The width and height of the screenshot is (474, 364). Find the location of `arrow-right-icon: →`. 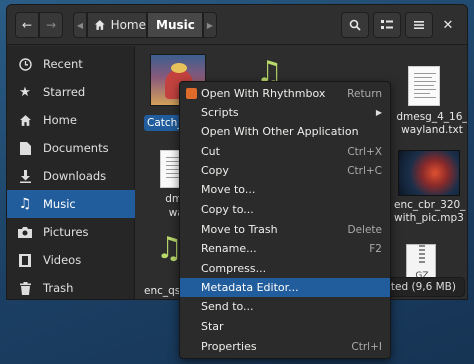

arrow-right-icon: → is located at coordinates (51, 25).